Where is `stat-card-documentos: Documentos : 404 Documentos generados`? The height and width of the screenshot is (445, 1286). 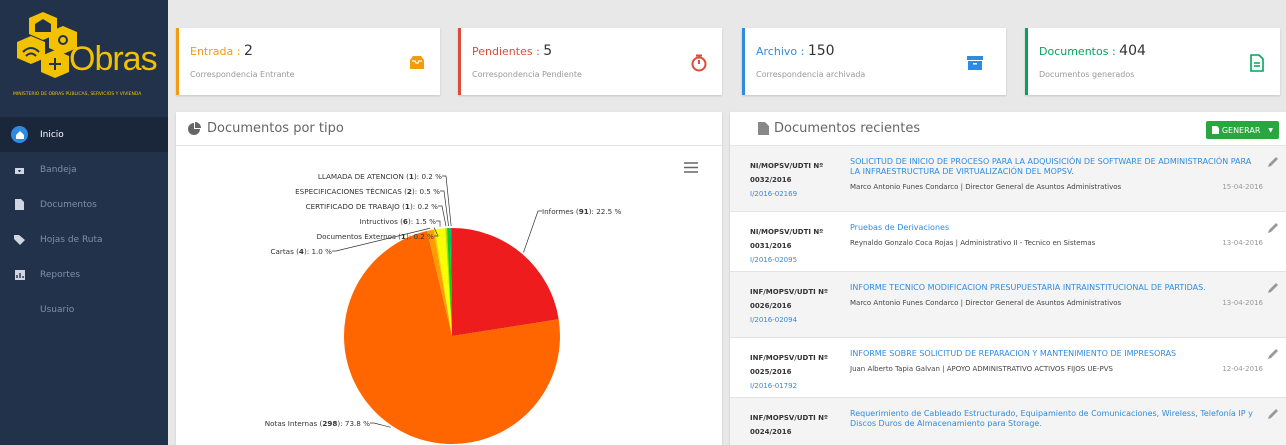 stat-card-documentos: Documentos : 404 Documentos generados is located at coordinates (1152, 61).